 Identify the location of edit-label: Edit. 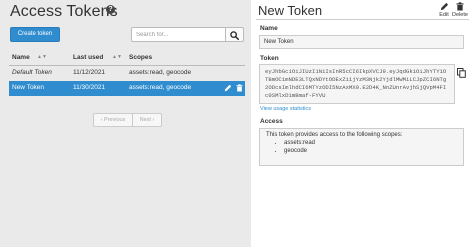
(444, 15).